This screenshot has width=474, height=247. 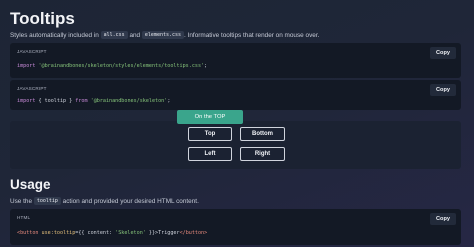 What do you see at coordinates (210, 117) in the screenshot?
I see `tooltip-popup: On the TOP` at bounding box center [210, 117].